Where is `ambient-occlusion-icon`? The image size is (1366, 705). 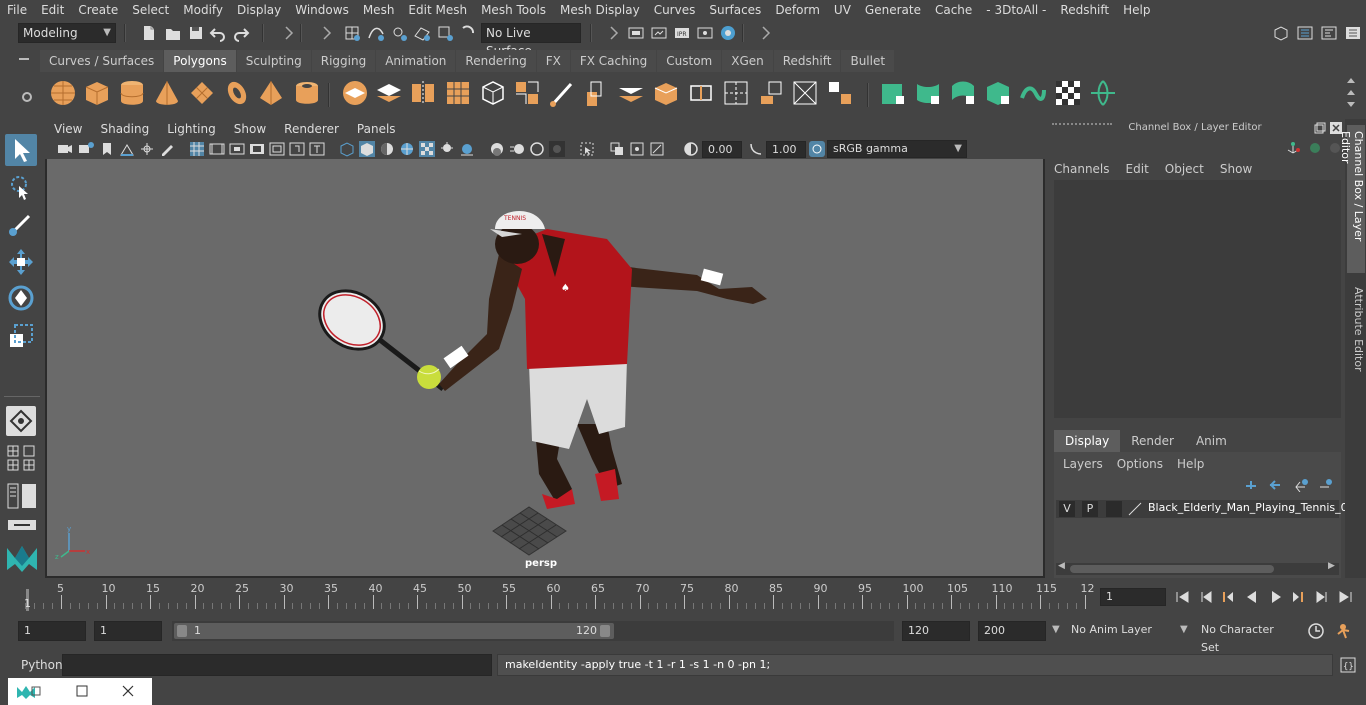 ambient-occlusion-icon is located at coordinates (497, 149).